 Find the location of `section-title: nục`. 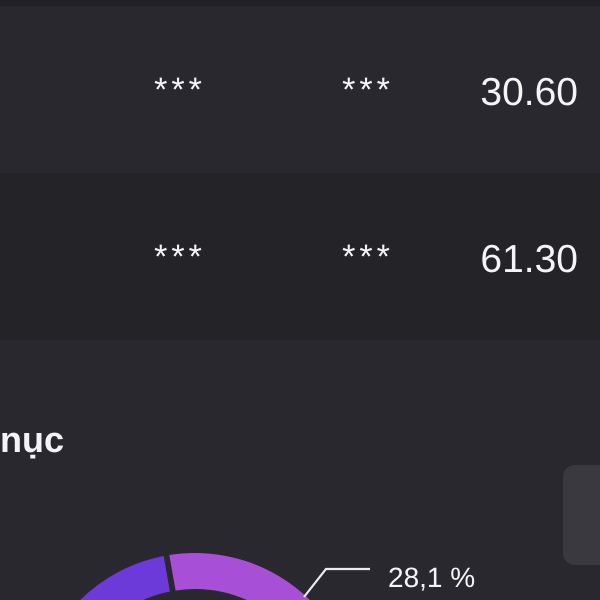

section-title: nục is located at coordinates (32, 440).